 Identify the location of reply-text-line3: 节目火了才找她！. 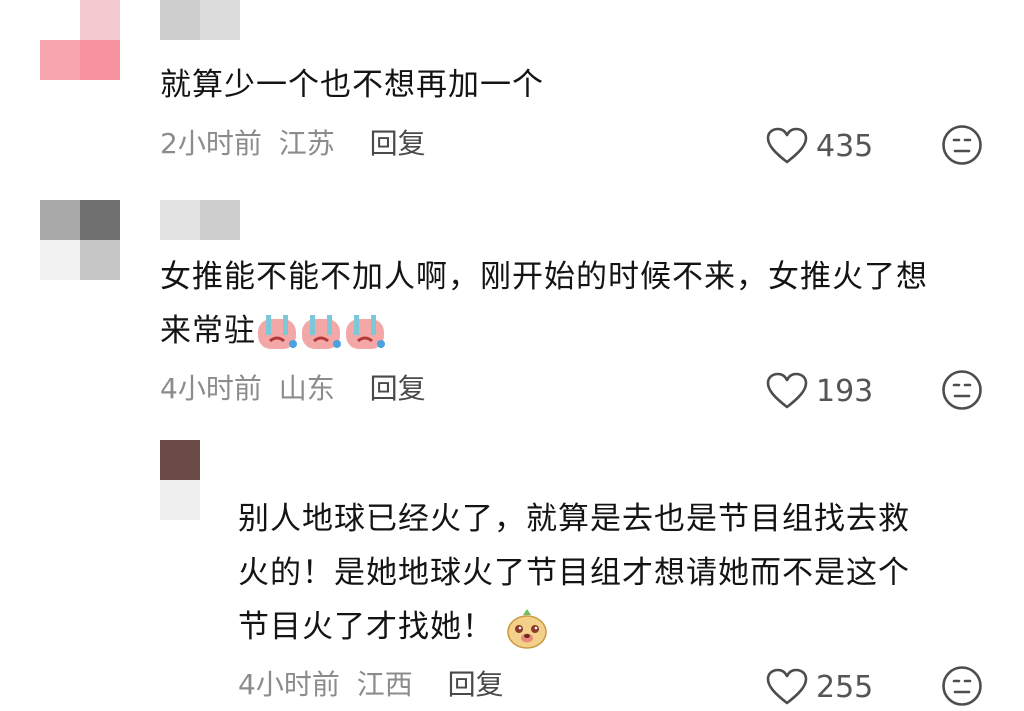
(574, 627).